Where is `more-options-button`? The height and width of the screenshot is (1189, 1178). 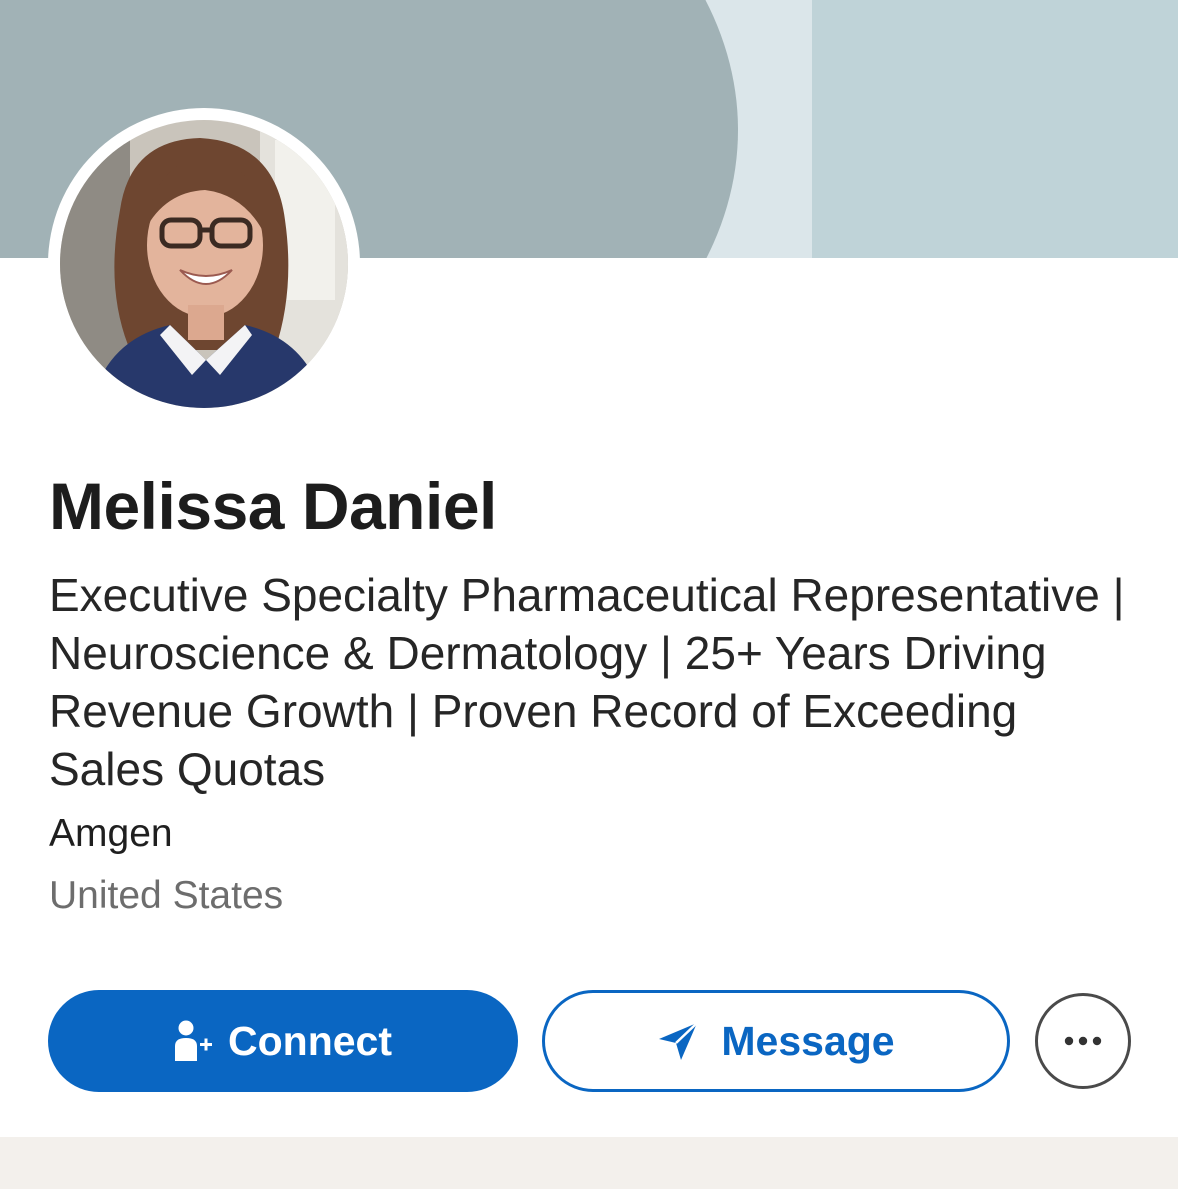 more-options-button is located at coordinates (1083, 1041).